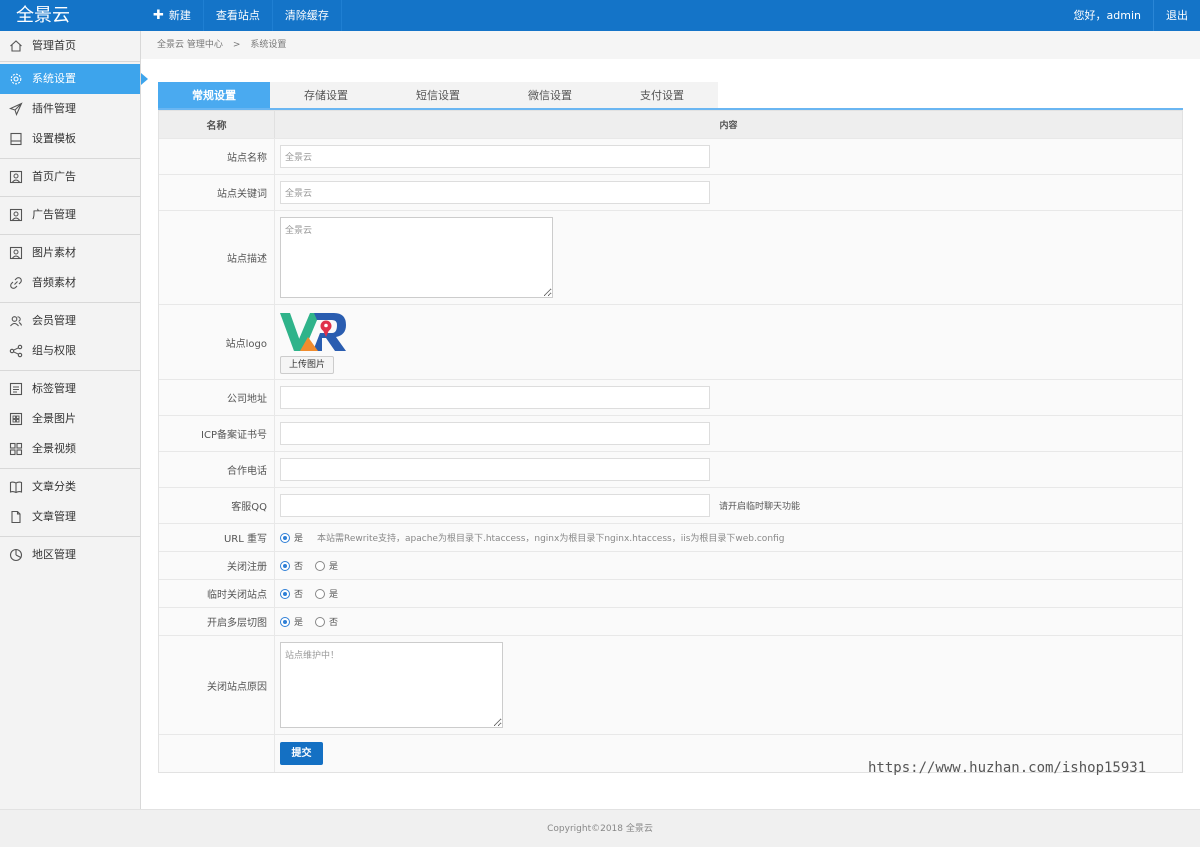  I want to click on multi-tile-label: 开启多层切图, so click(217, 621).